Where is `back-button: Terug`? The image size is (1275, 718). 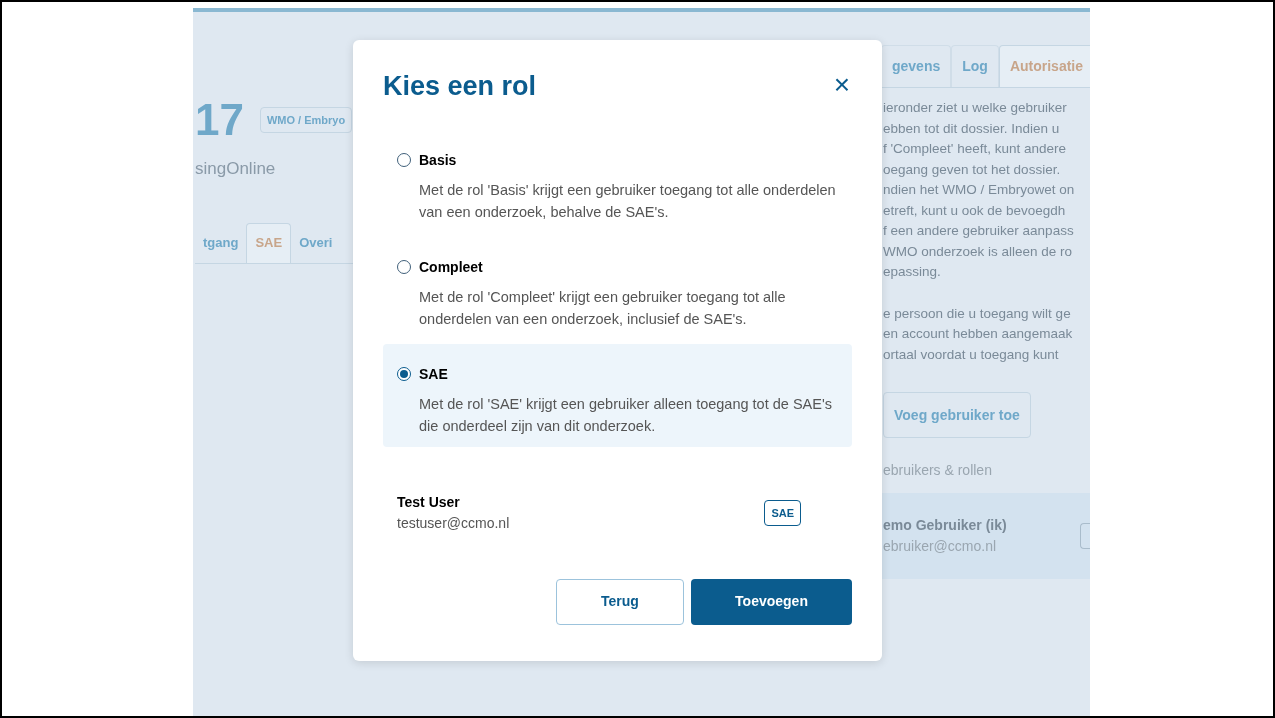
back-button: Terug is located at coordinates (620, 601).